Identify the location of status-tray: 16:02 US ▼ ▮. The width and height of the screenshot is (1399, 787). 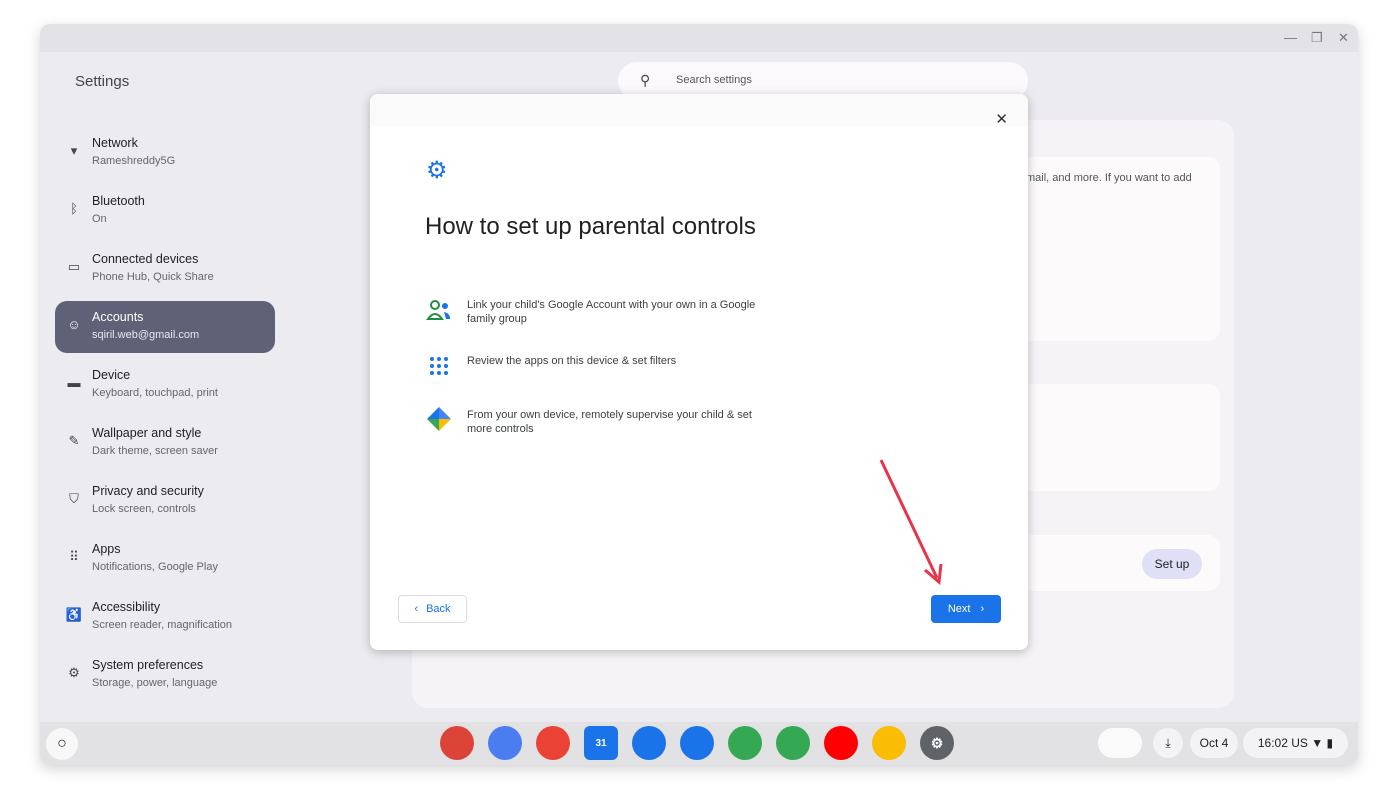
(1295, 743).